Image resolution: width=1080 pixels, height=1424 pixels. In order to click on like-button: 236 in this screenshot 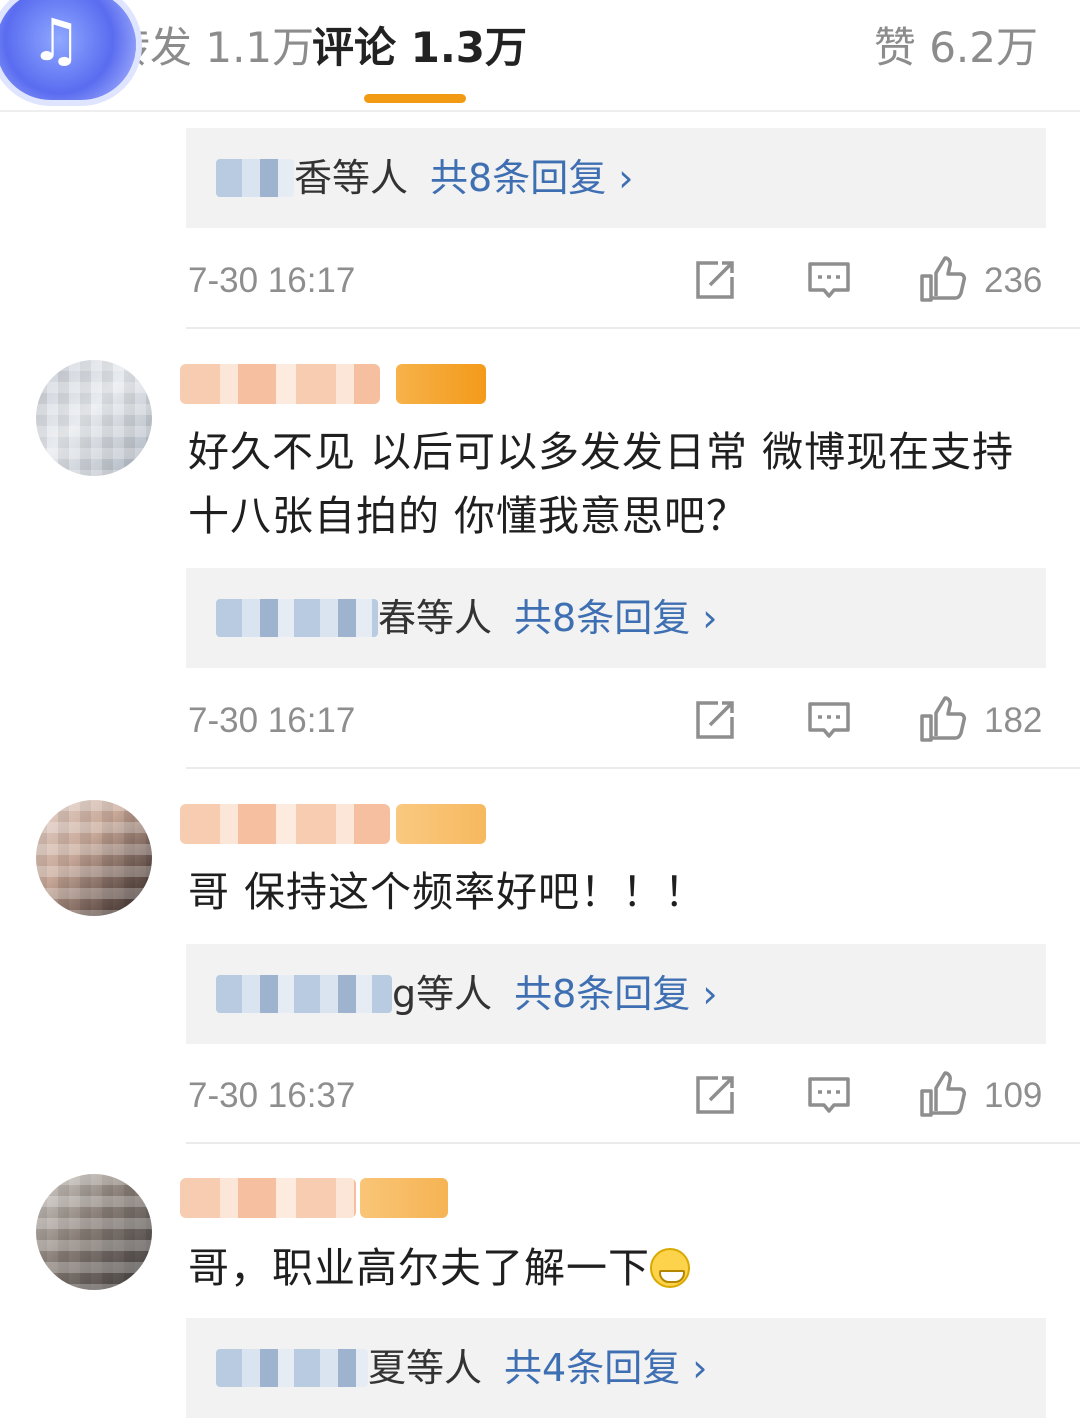, I will do `click(983, 280)`.